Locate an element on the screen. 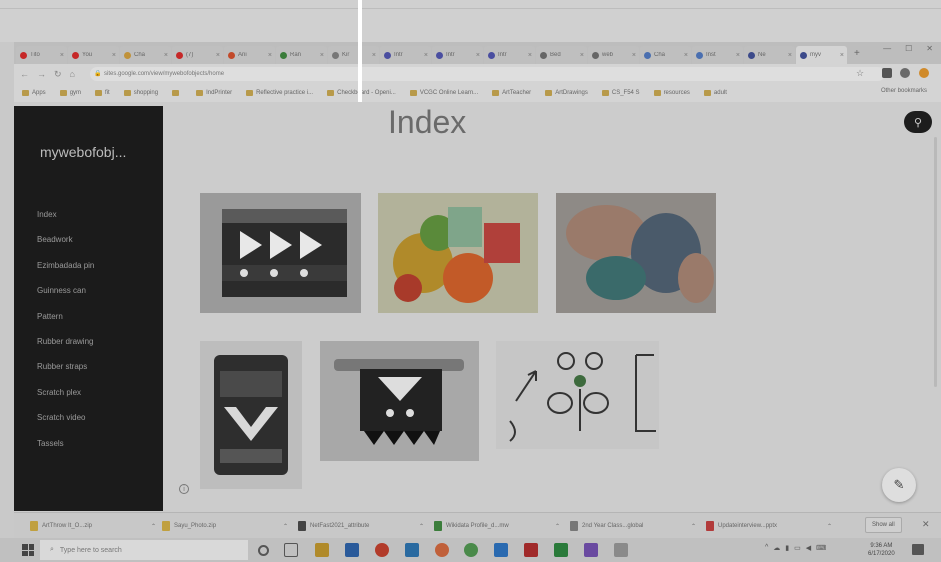 This screenshot has height=562, width=941. close-icon: ✕ is located at coordinates (929, 48).